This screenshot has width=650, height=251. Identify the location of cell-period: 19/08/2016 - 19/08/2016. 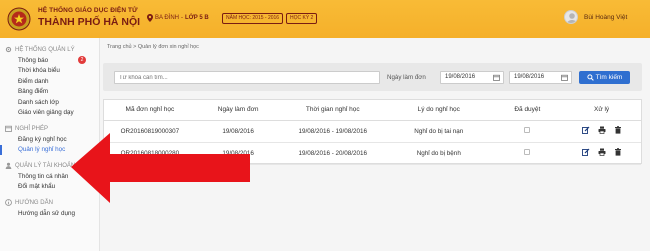
(333, 131).